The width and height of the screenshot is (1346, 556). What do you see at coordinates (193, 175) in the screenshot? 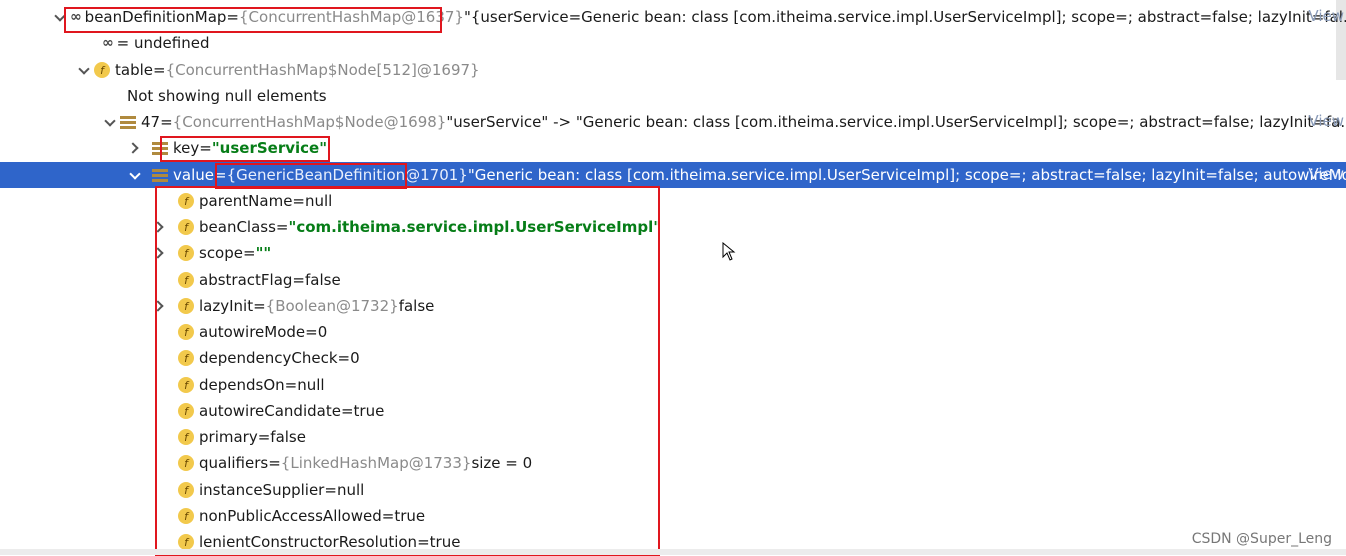
I see `var-name: value` at bounding box center [193, 175].